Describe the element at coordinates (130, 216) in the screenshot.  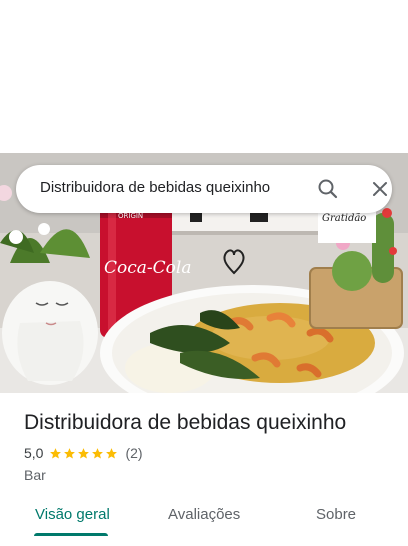
I see `can-top-text: ORIGIN` at that location.